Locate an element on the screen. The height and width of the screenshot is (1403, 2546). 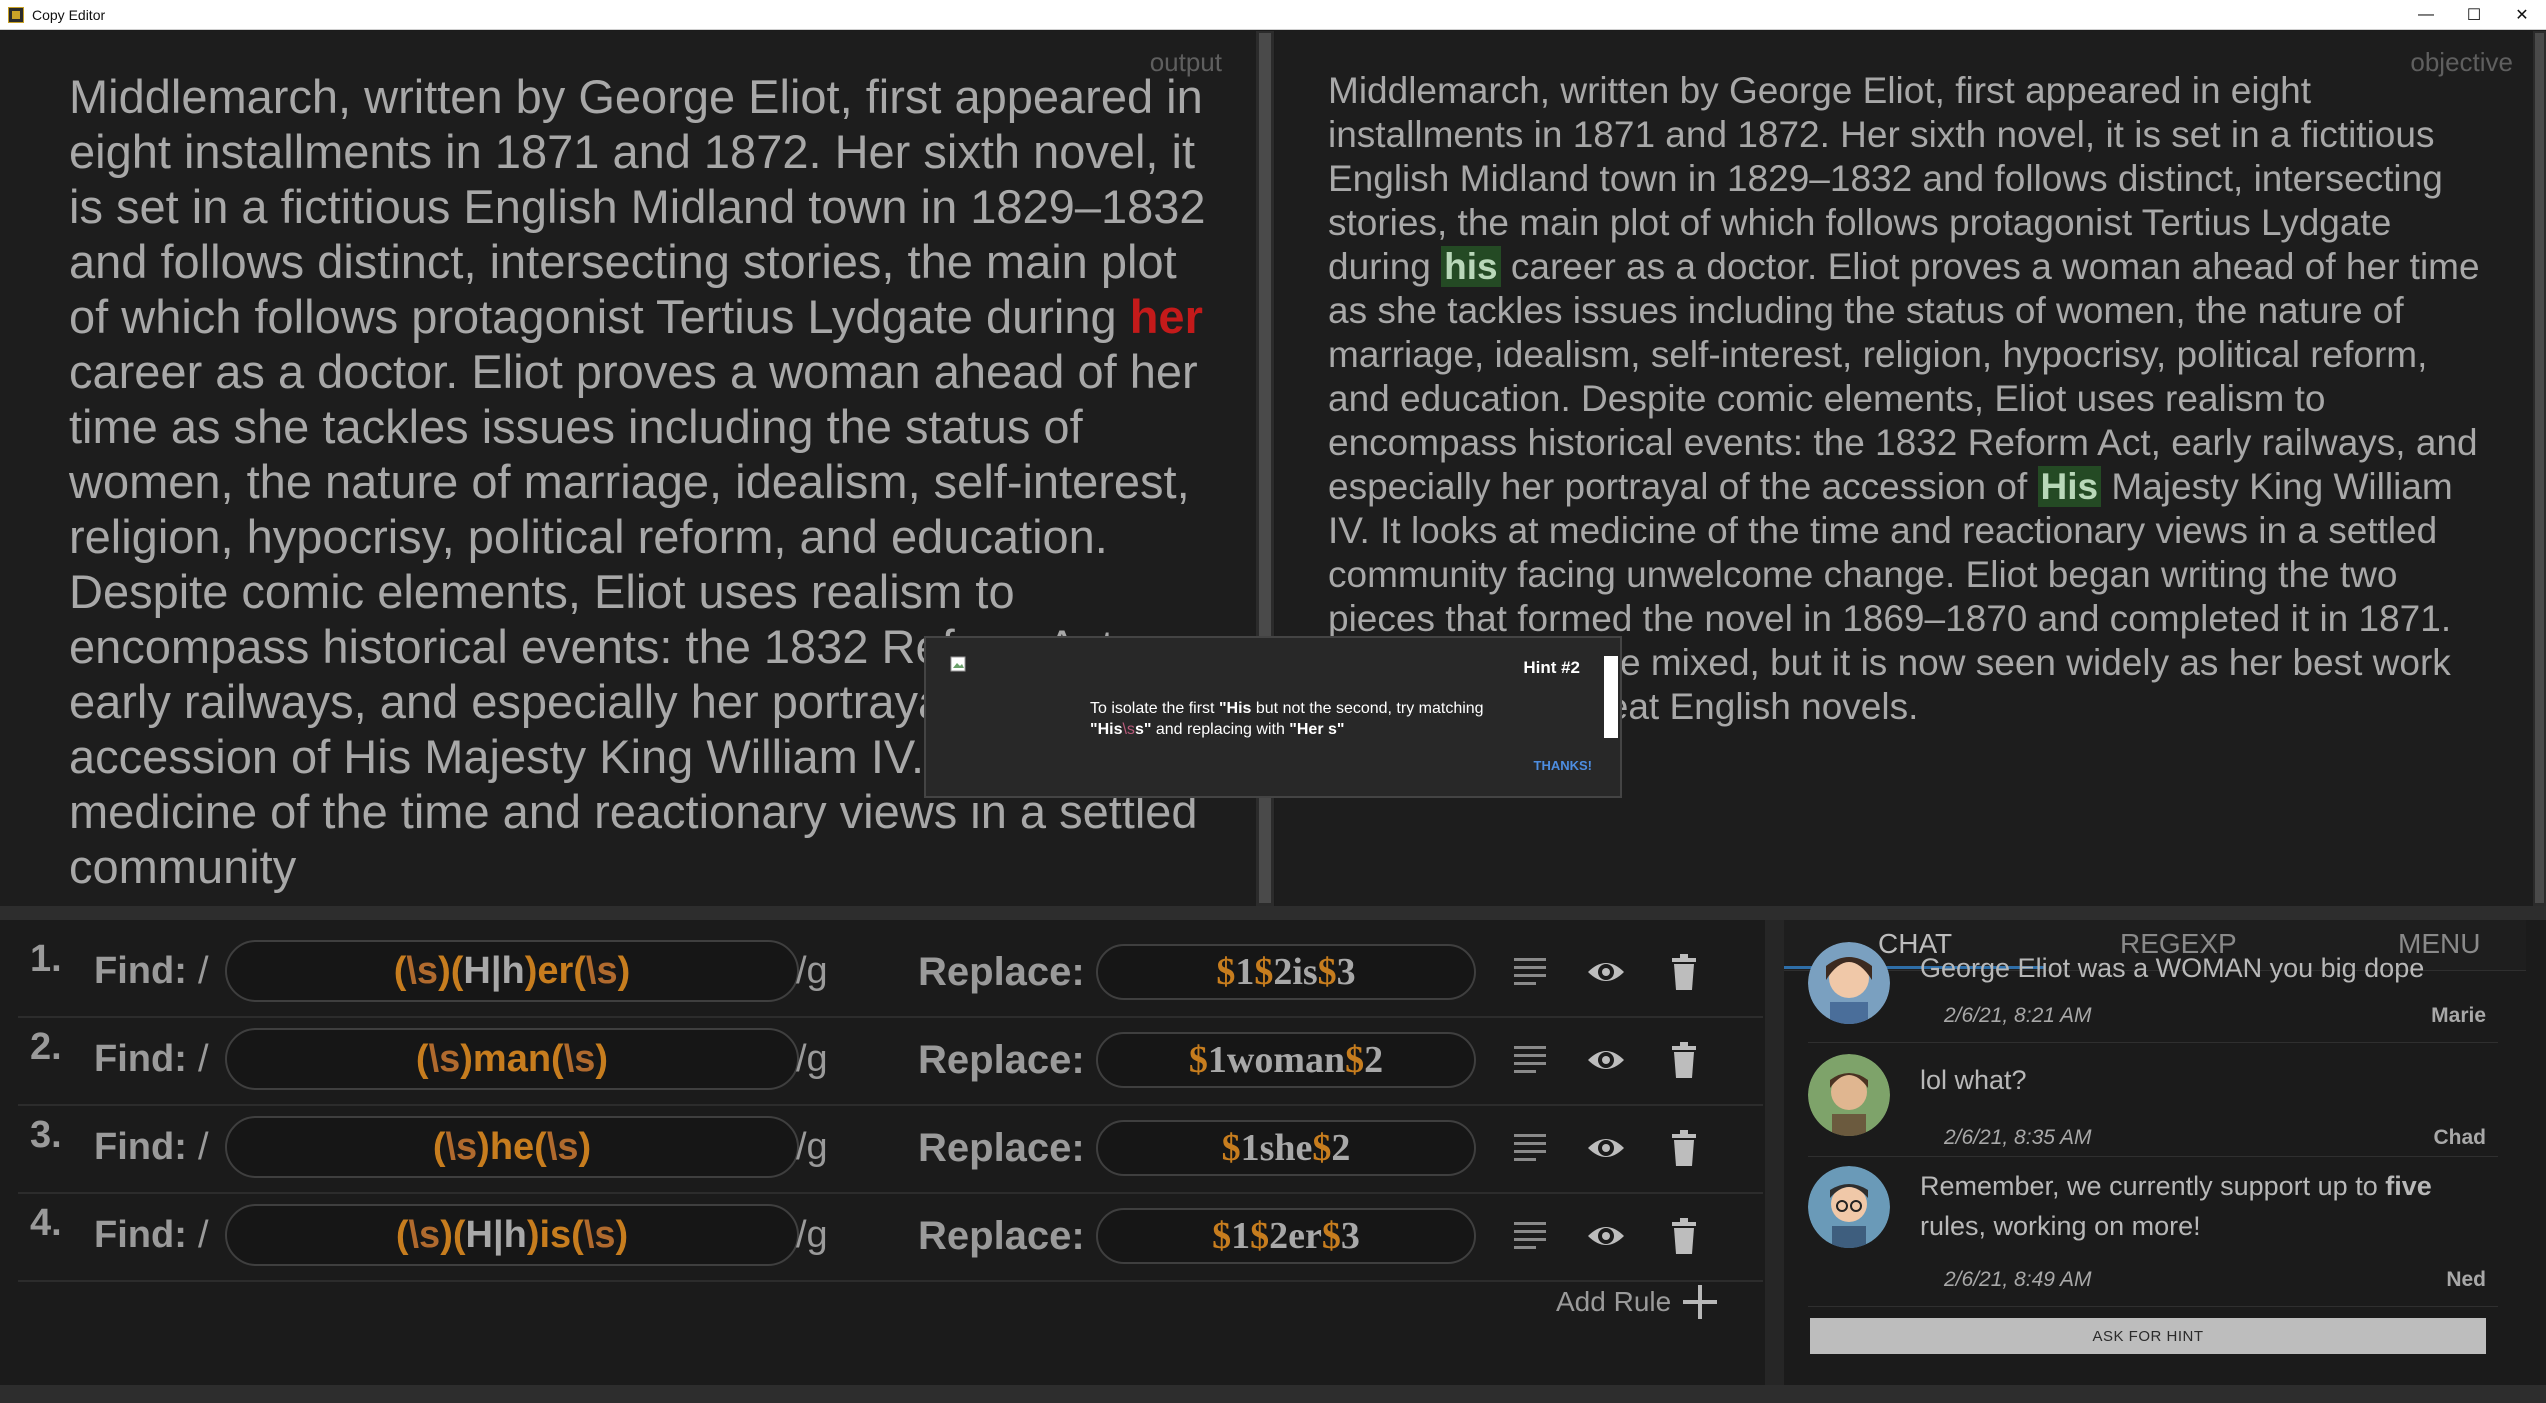
chat-message-author: Chad is located at coordinates (2460, 1137).